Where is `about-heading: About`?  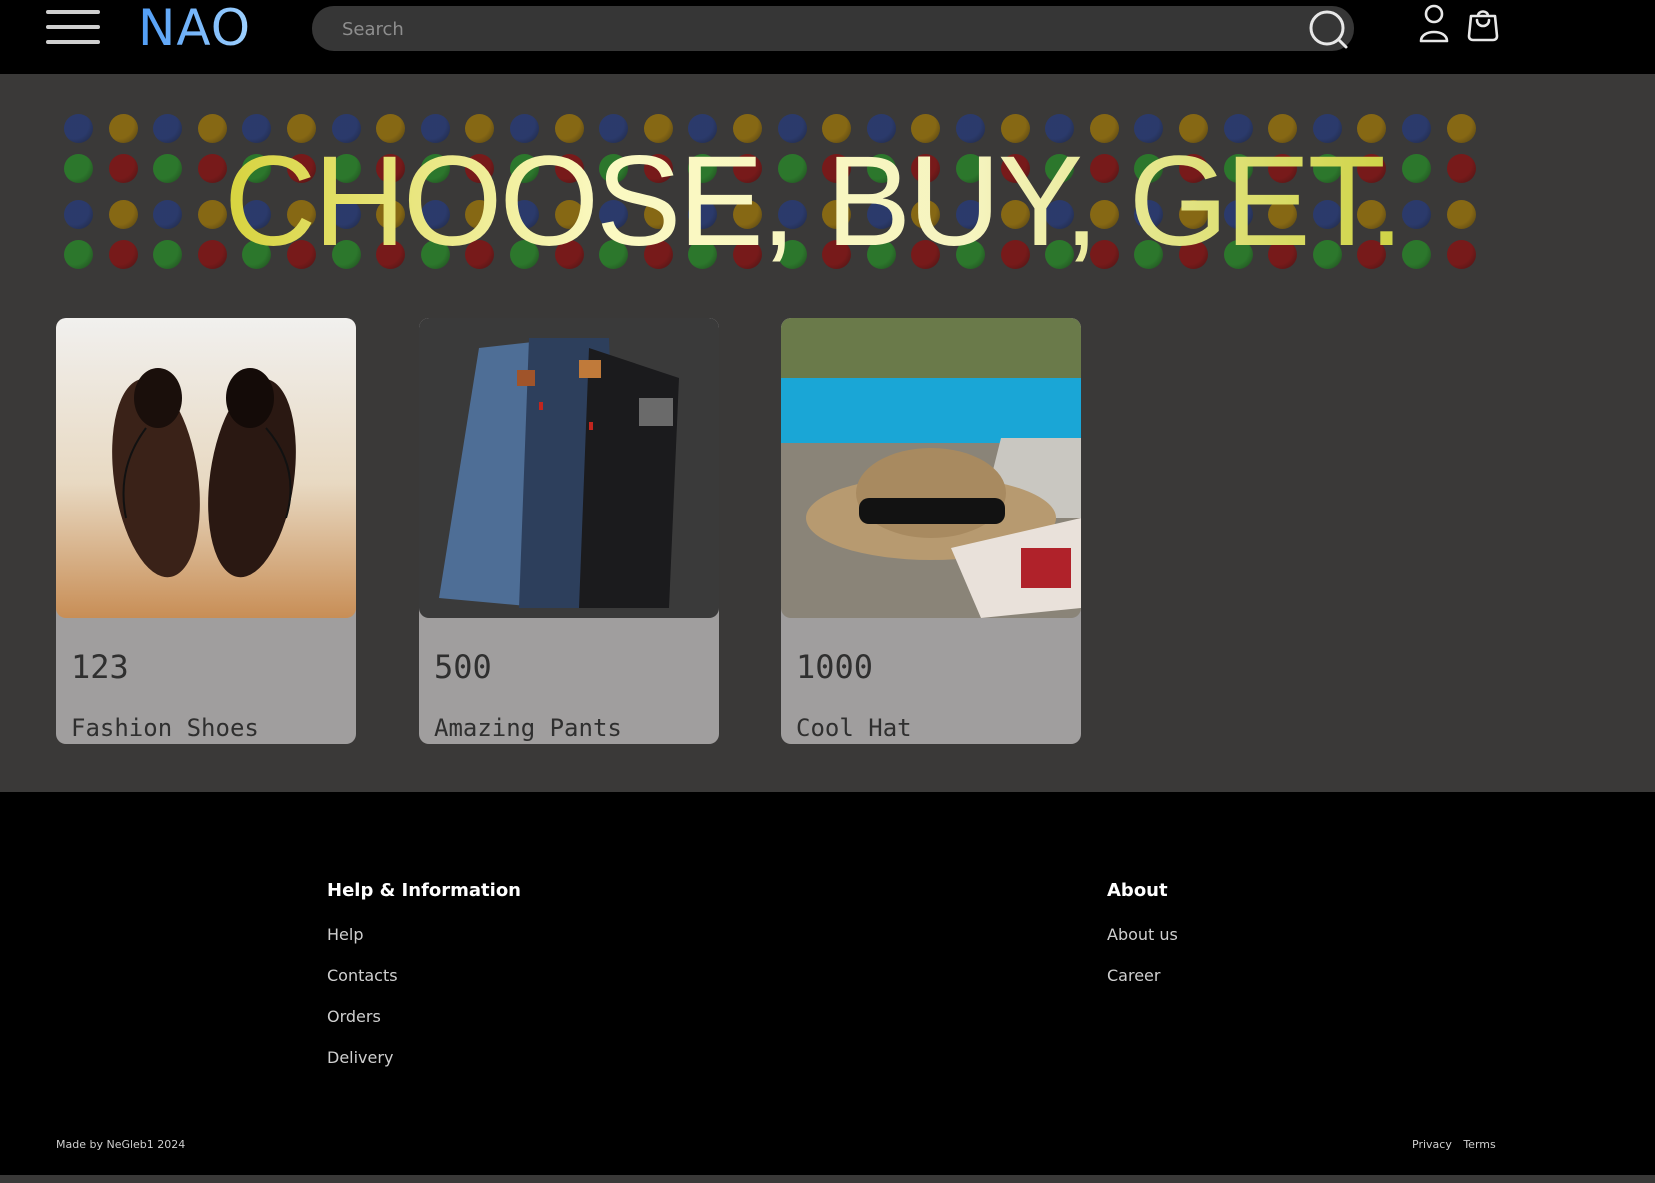 about-heading: About is located at coordinates (1137, 890).